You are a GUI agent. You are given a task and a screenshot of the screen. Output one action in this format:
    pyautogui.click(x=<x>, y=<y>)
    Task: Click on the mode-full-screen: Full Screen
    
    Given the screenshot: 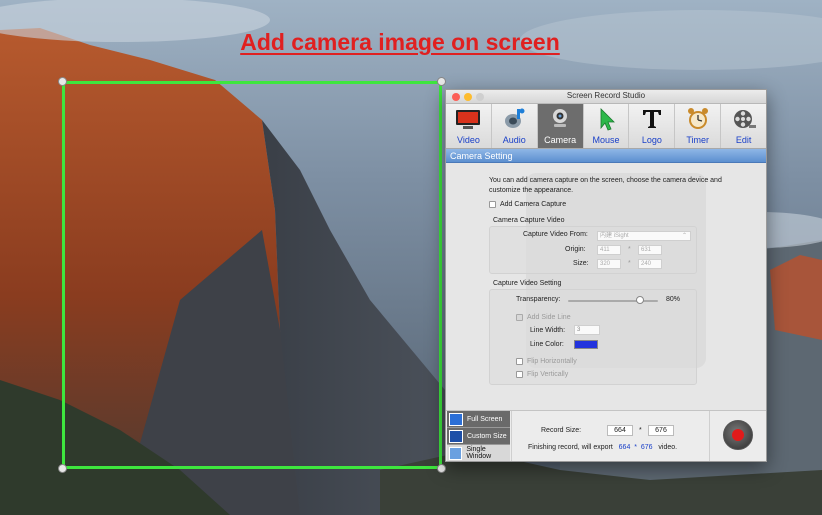 What is the action you would take?
    pyautogui.click(x=478, y=419)
    